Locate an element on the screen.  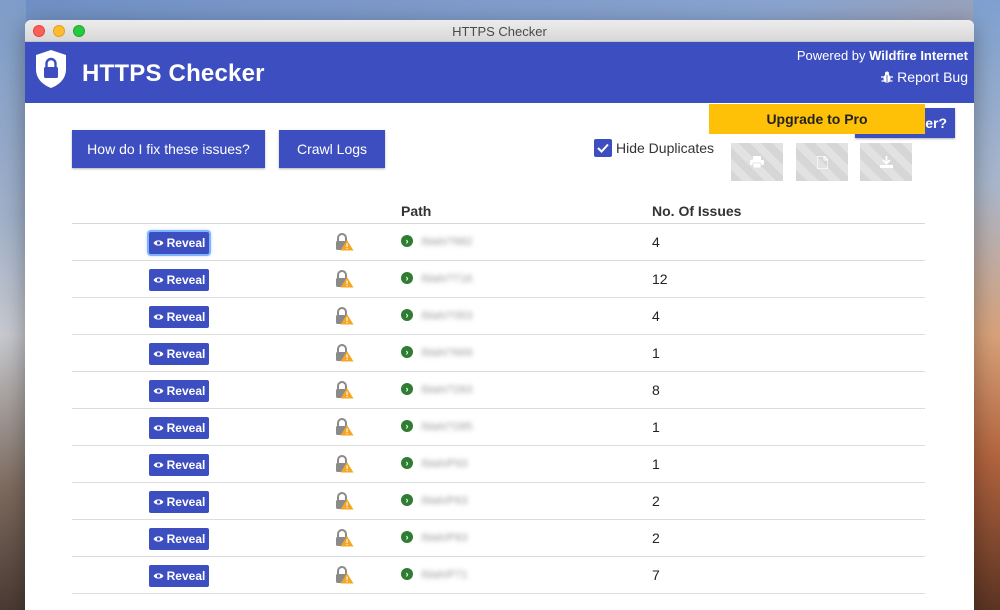
export-pdf-button is located at coordinates (822, 162).